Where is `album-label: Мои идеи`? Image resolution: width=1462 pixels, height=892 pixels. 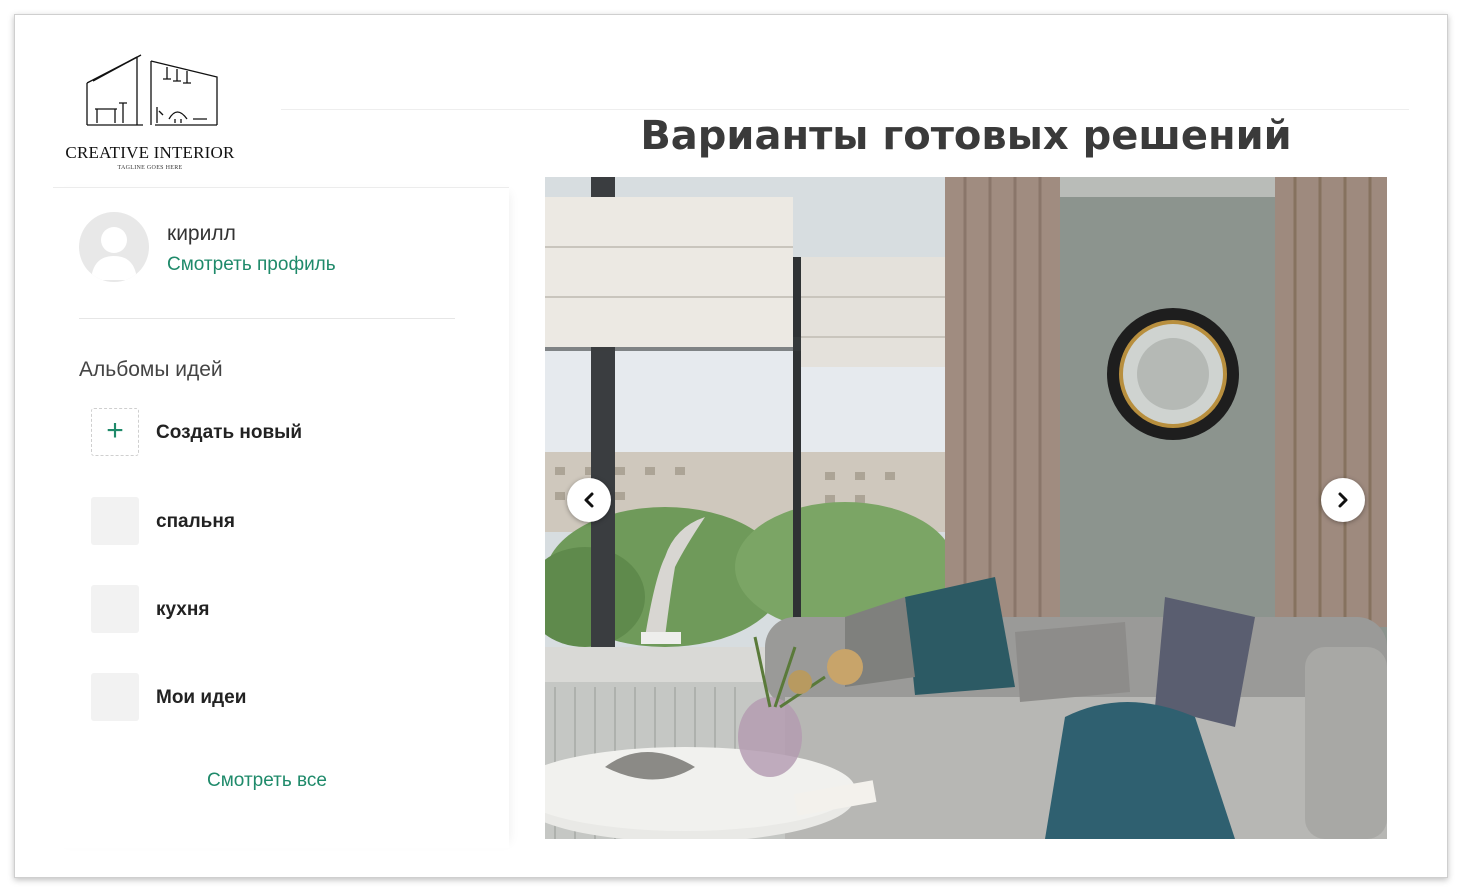 album-label: Мои идеи is located at coordinates (201, 697).